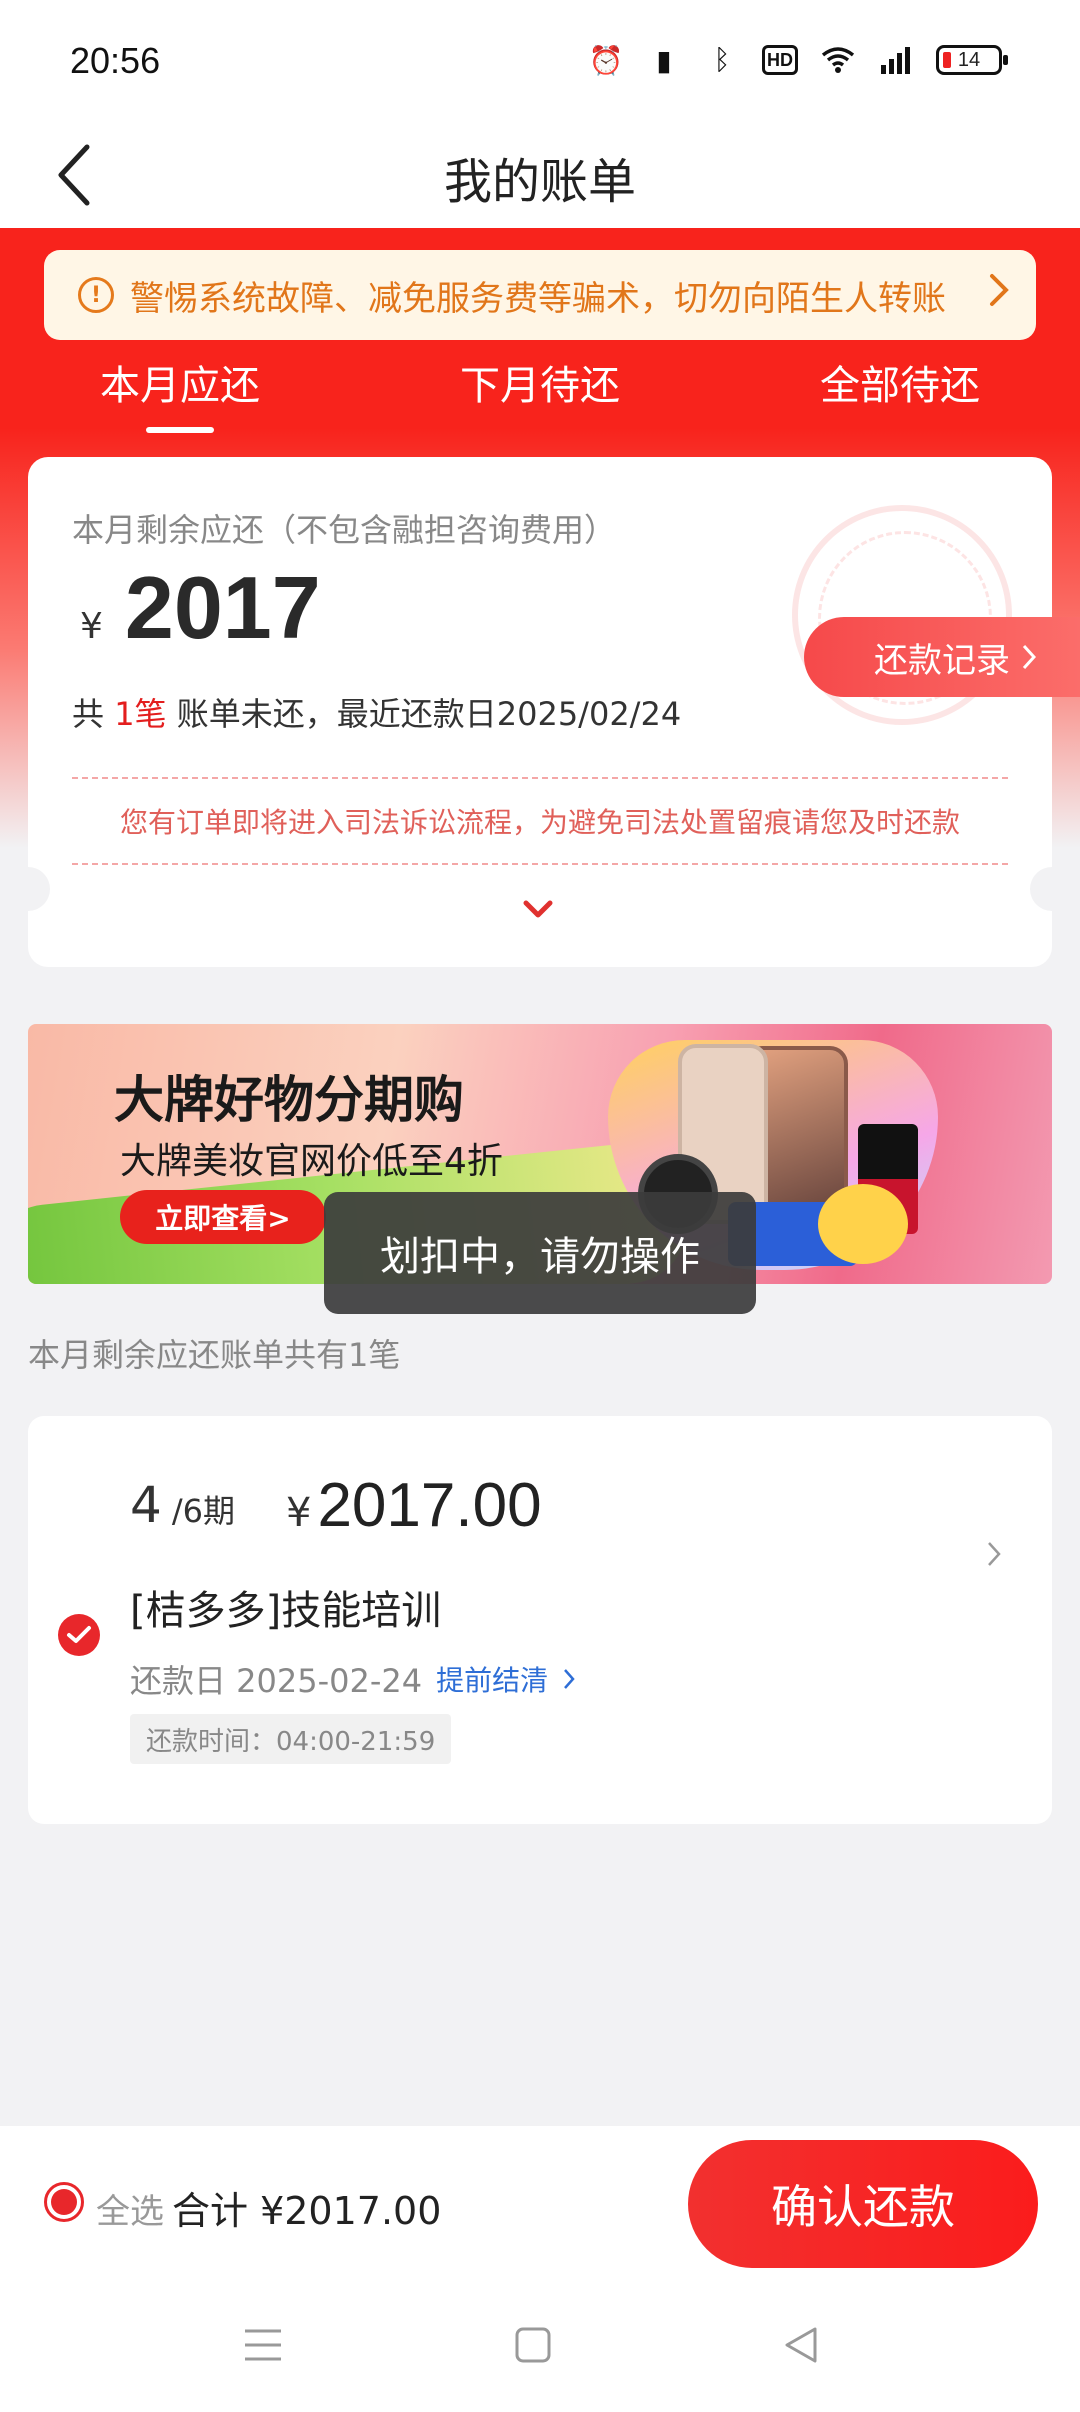 This screenshot has width=1080, height=2412. Describe the element at coordinates (344, 530) in the screenshot. I see `summary-subtitle: 本月剩余应还（不包含融担咨询费用）` at that location.